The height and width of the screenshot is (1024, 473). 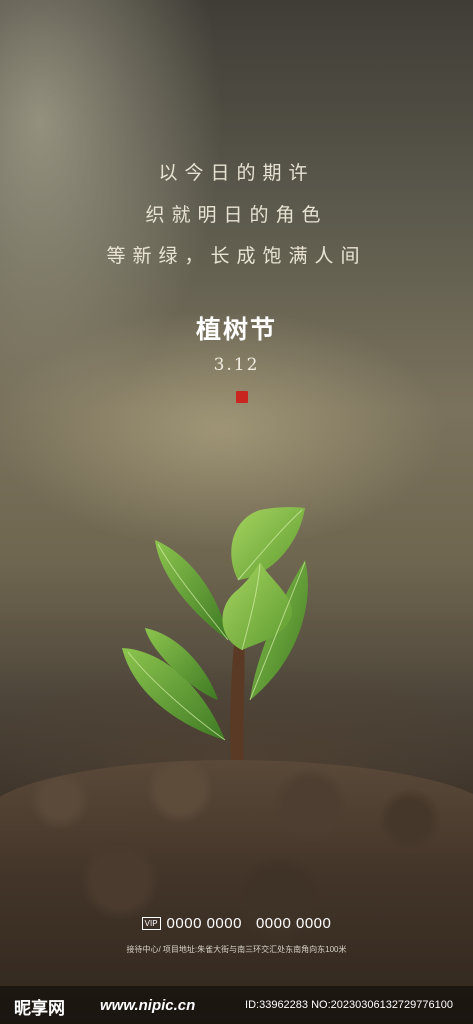 What do you see at coordinates (148, 1005) in the screenshot?
I see `watermark-url: www.nipic.cn` at bounding box center [148, 1005].